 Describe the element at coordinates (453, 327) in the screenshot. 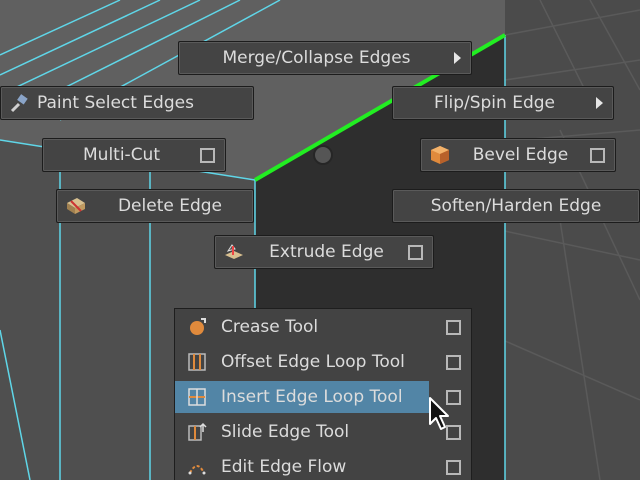

I see `crease-tool-option-box` at that location.